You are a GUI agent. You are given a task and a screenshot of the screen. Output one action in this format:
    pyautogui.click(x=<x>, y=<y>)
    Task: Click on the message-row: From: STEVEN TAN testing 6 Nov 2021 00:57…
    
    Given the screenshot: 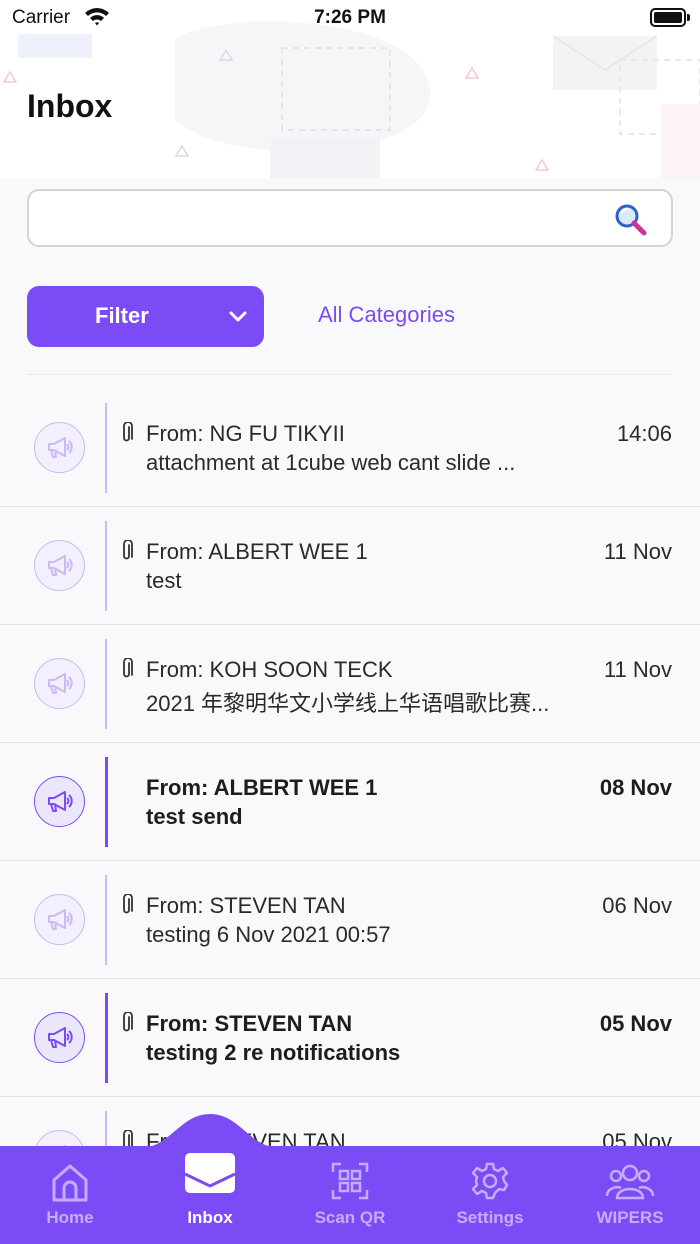 What is the action you would take?
    pyautogui.click(x=350, y=920)
    